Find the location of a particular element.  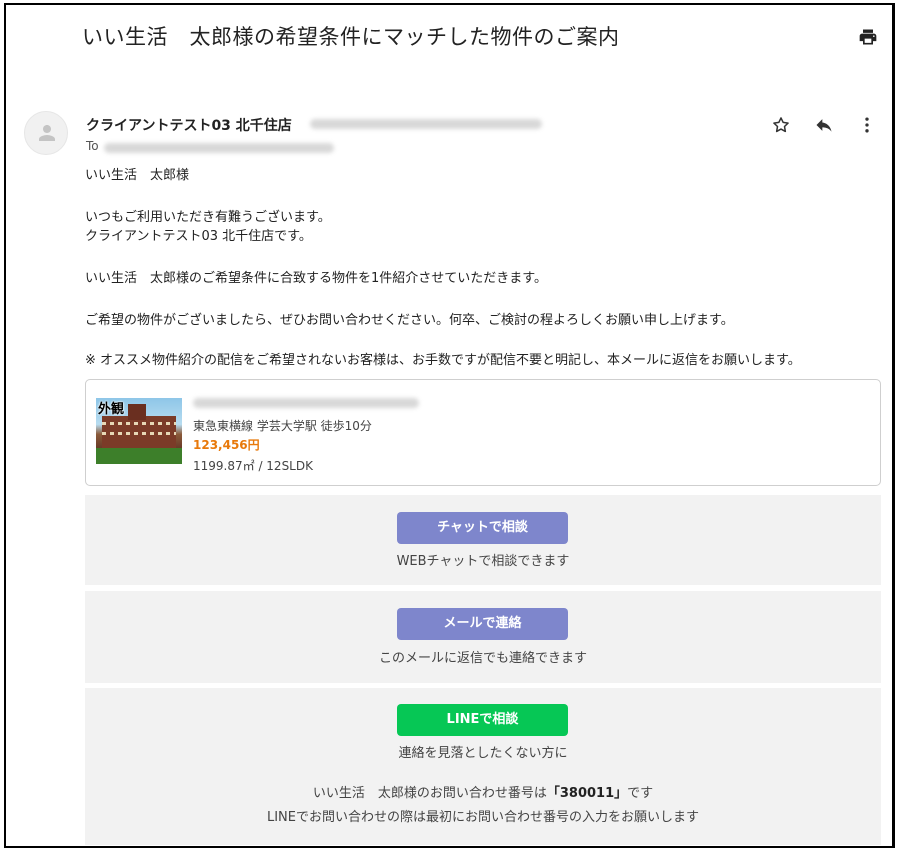

chat-button: チャットで相談 is located at coordinates (482, 528).